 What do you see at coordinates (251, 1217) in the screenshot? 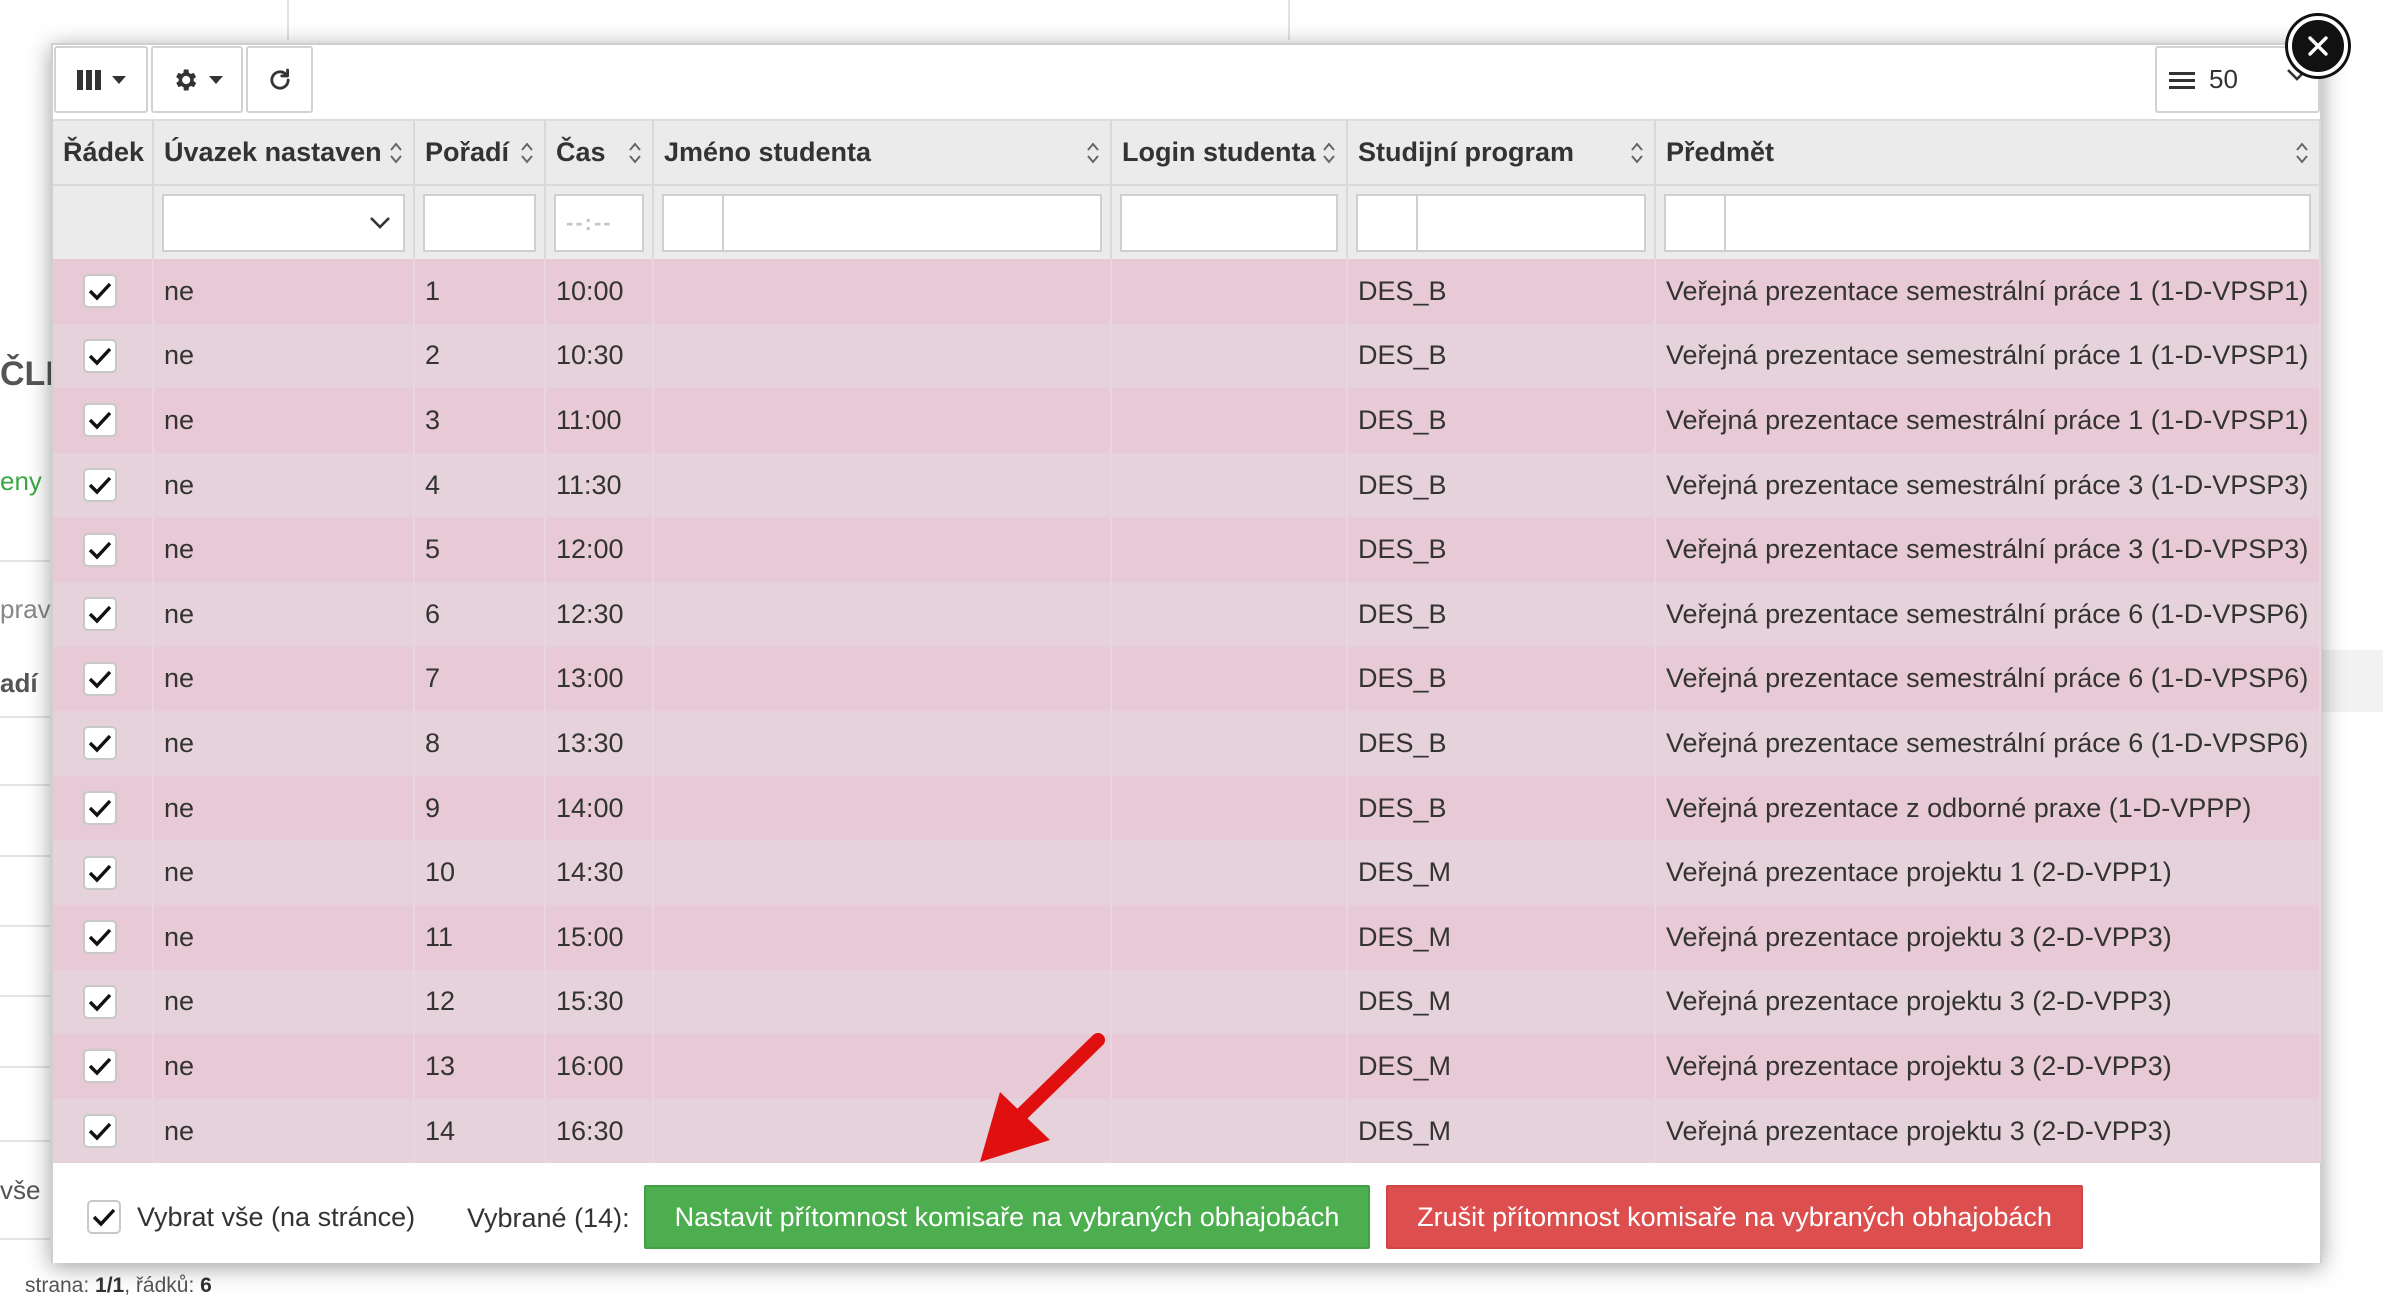
I see `select-all-control: Vybrat vše (na stránce)` at bounding box center [251, 1217].